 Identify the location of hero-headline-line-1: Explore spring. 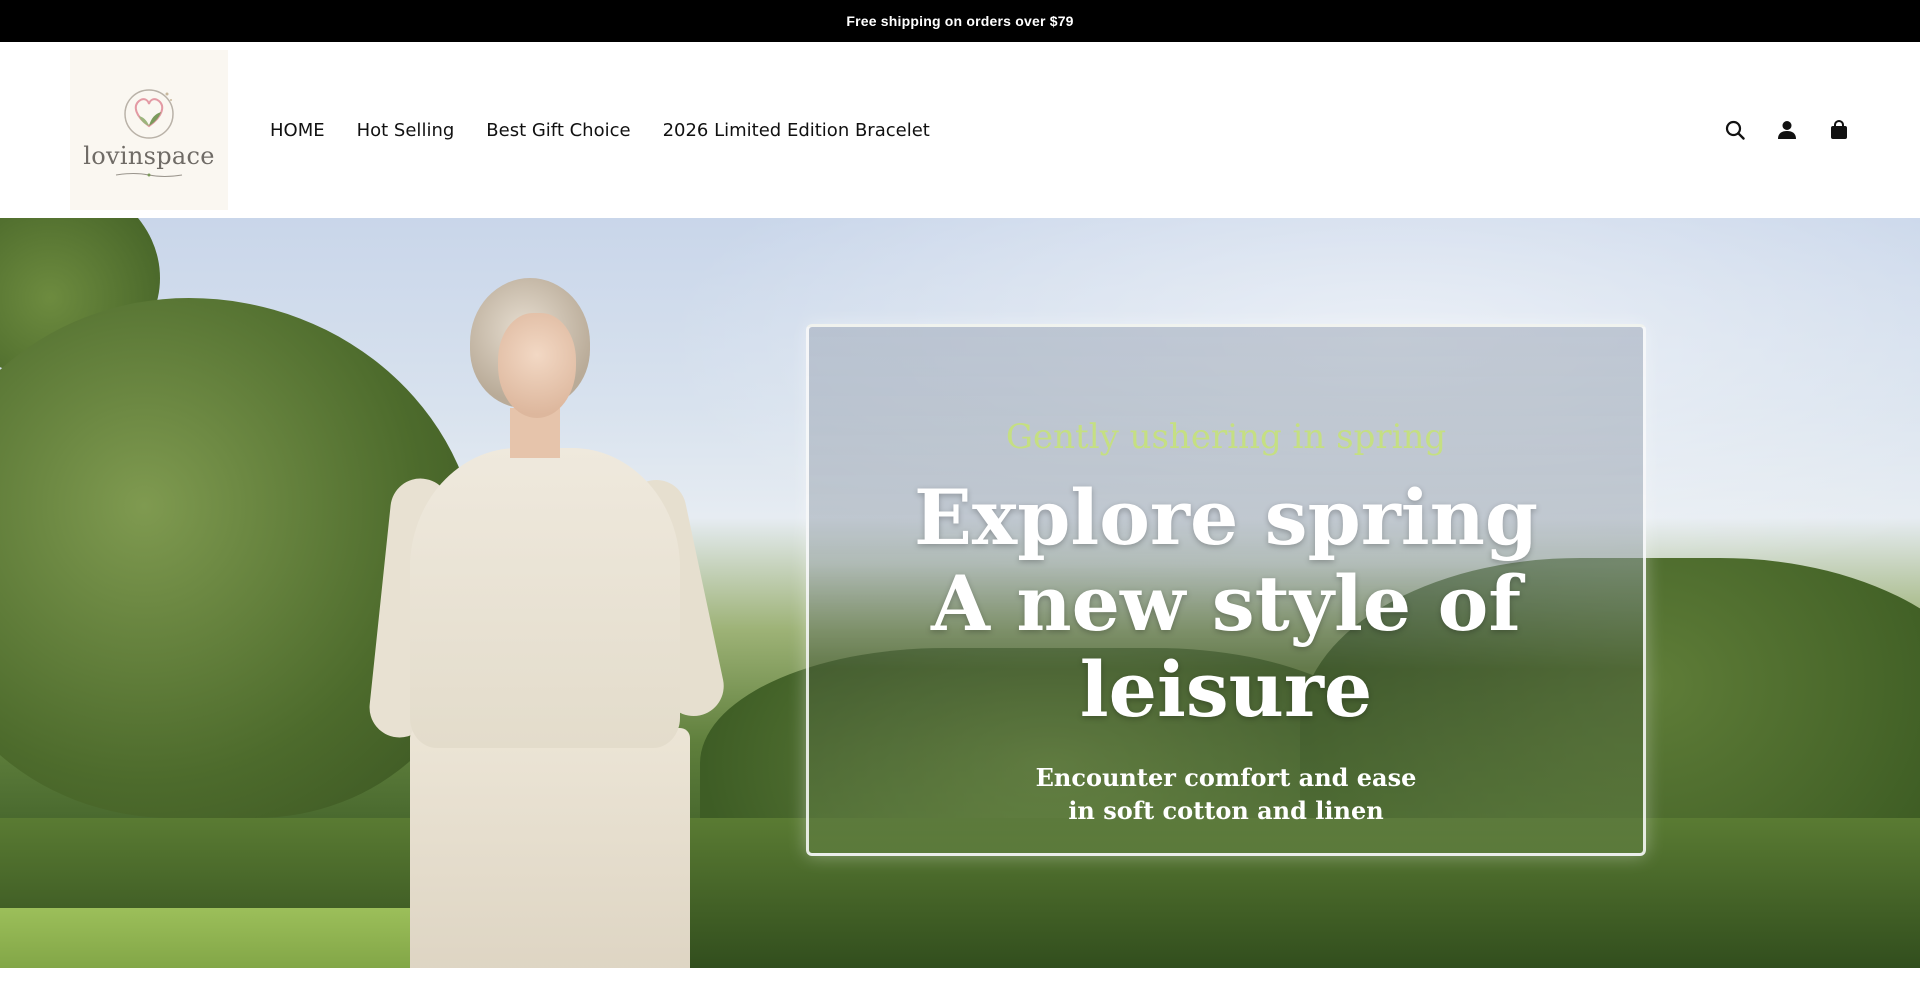
(1226, 517).